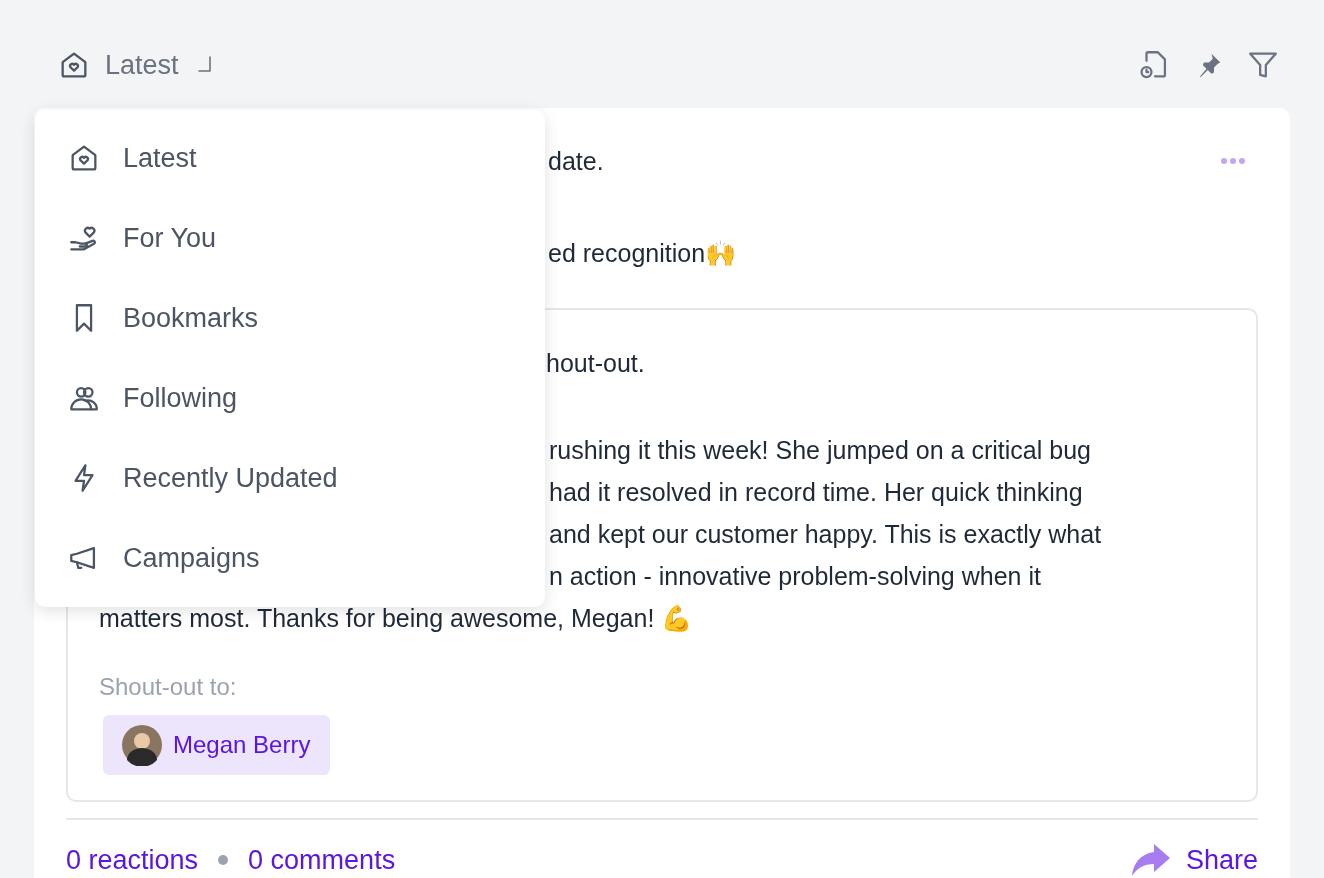 This screenshot has width=1324, height=878. Describe the element at coordinates (142, 65) in the screenshot. I see `feed-label: Latest` at that location.